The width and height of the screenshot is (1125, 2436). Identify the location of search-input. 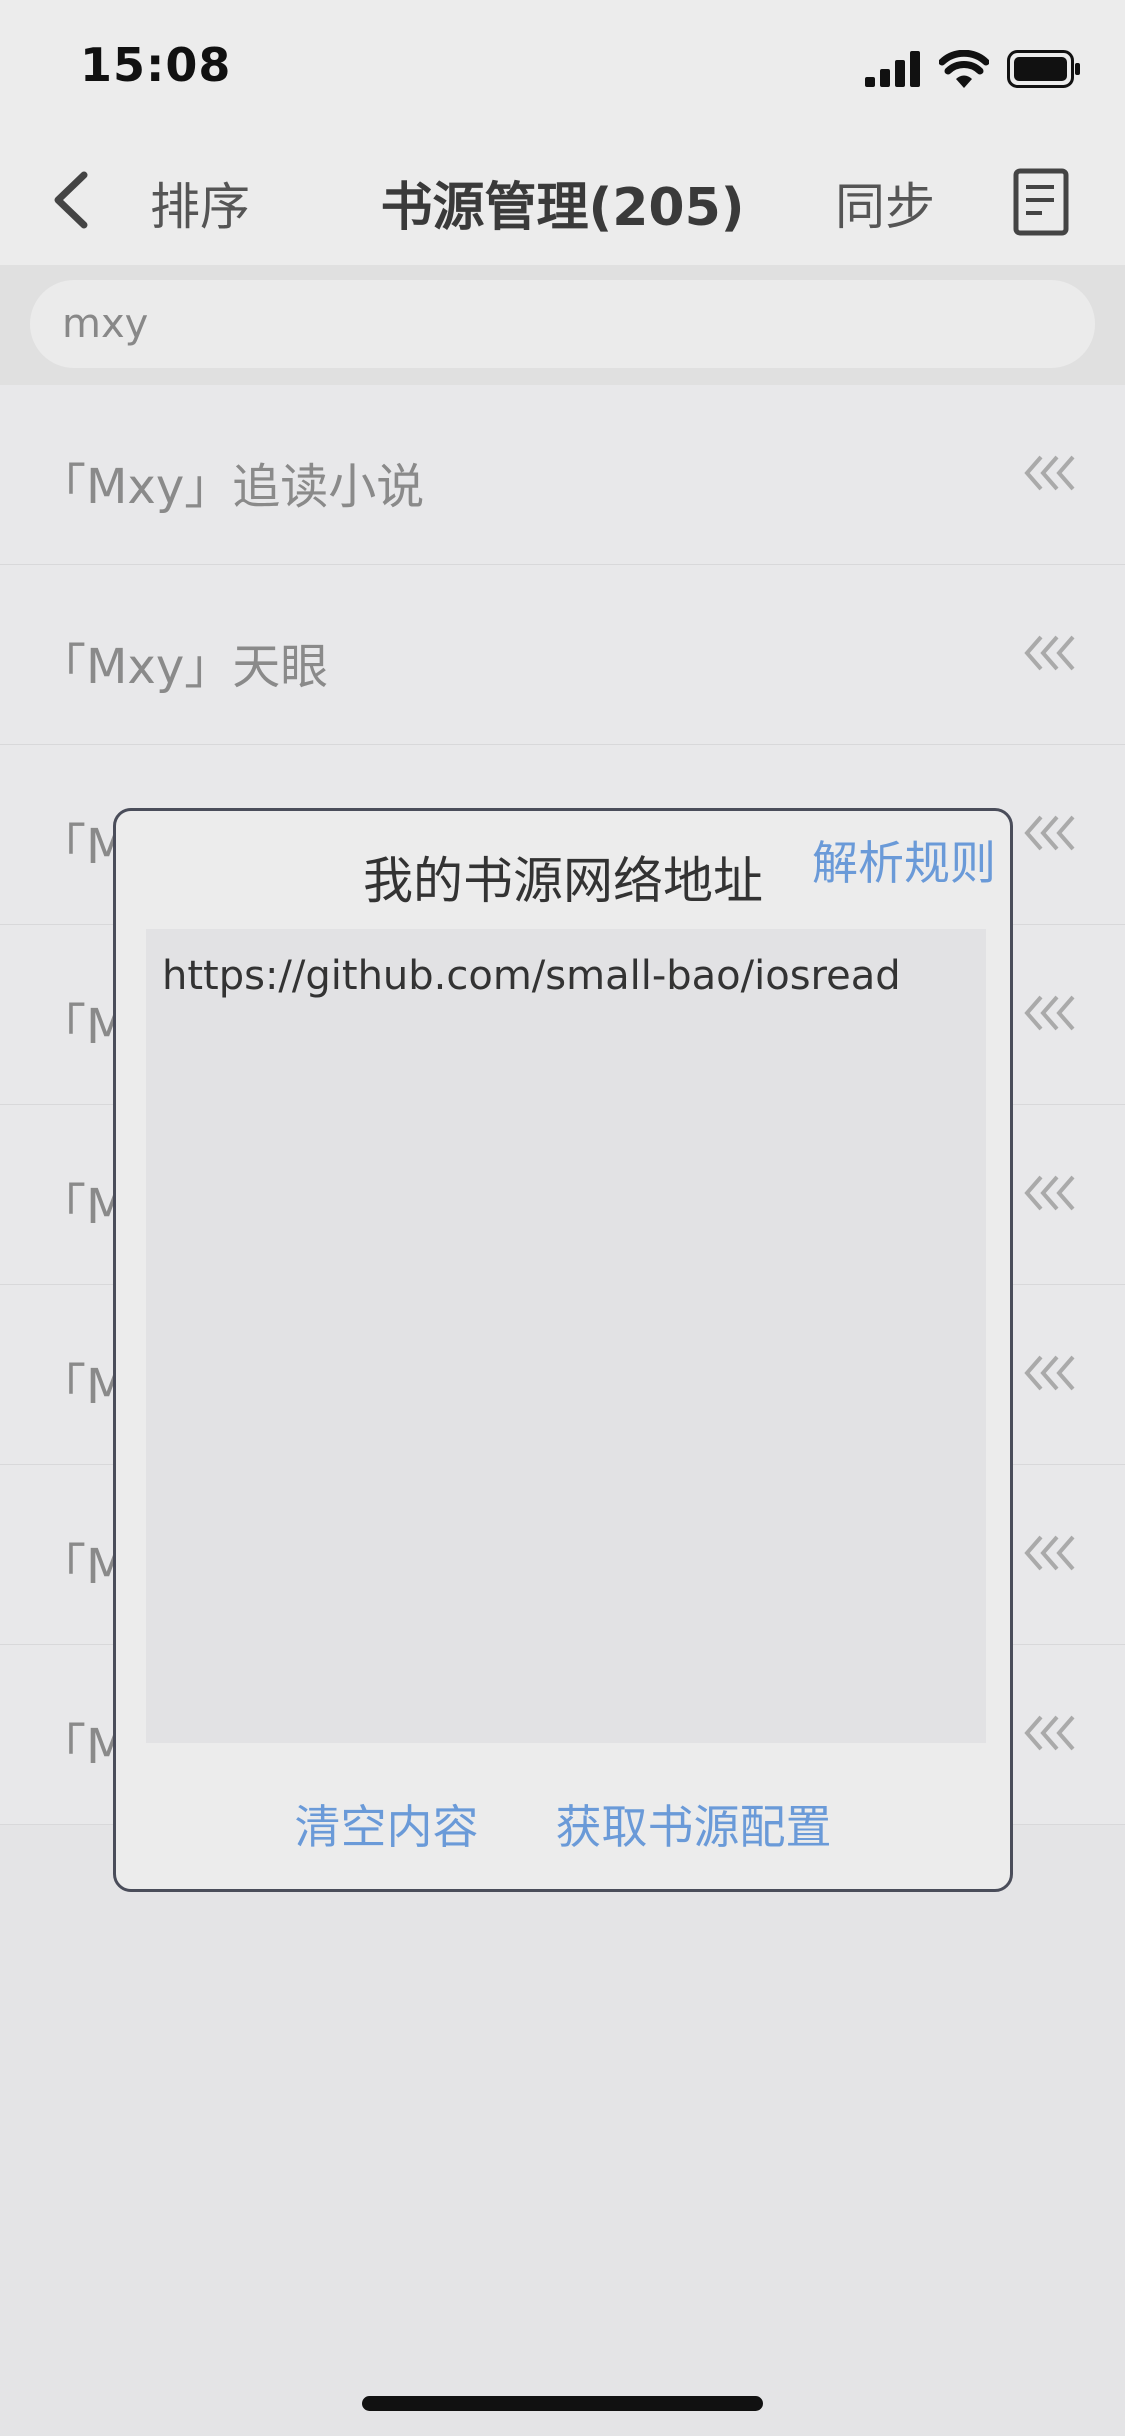
(562, 324).